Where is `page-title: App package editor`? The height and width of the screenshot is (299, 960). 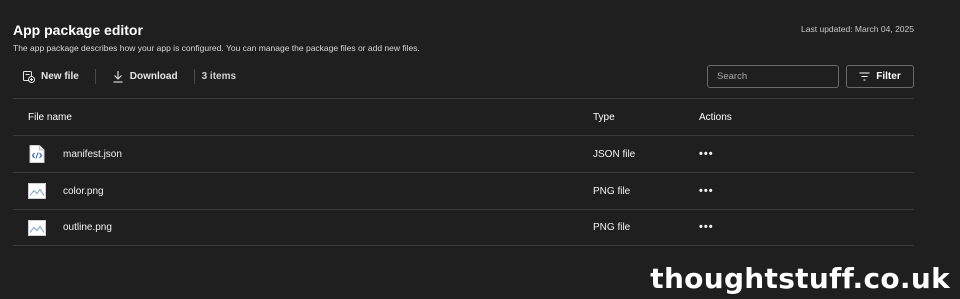 page-title: App package editor is located at coordinates (78, 30).